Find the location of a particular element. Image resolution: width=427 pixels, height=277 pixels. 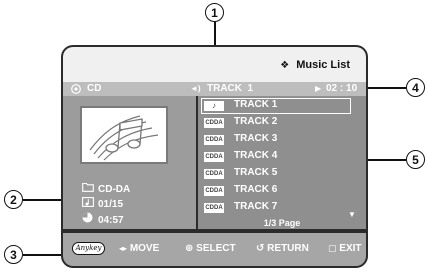

title-bar: ❖ Music List is located at coordinates (214, 64).